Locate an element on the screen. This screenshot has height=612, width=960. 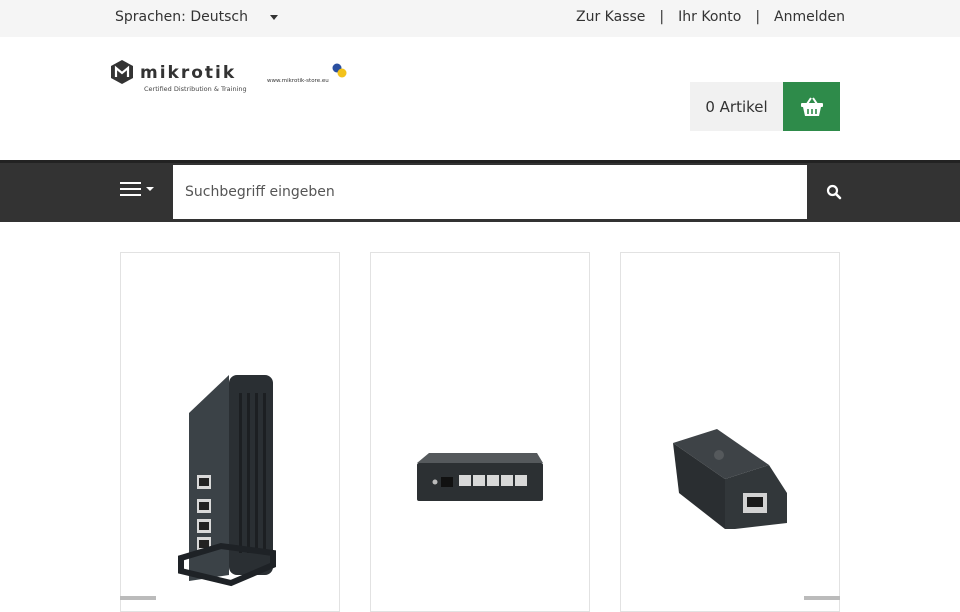
cart-widget: 0 Artikel is located at coordinates (765, 106).